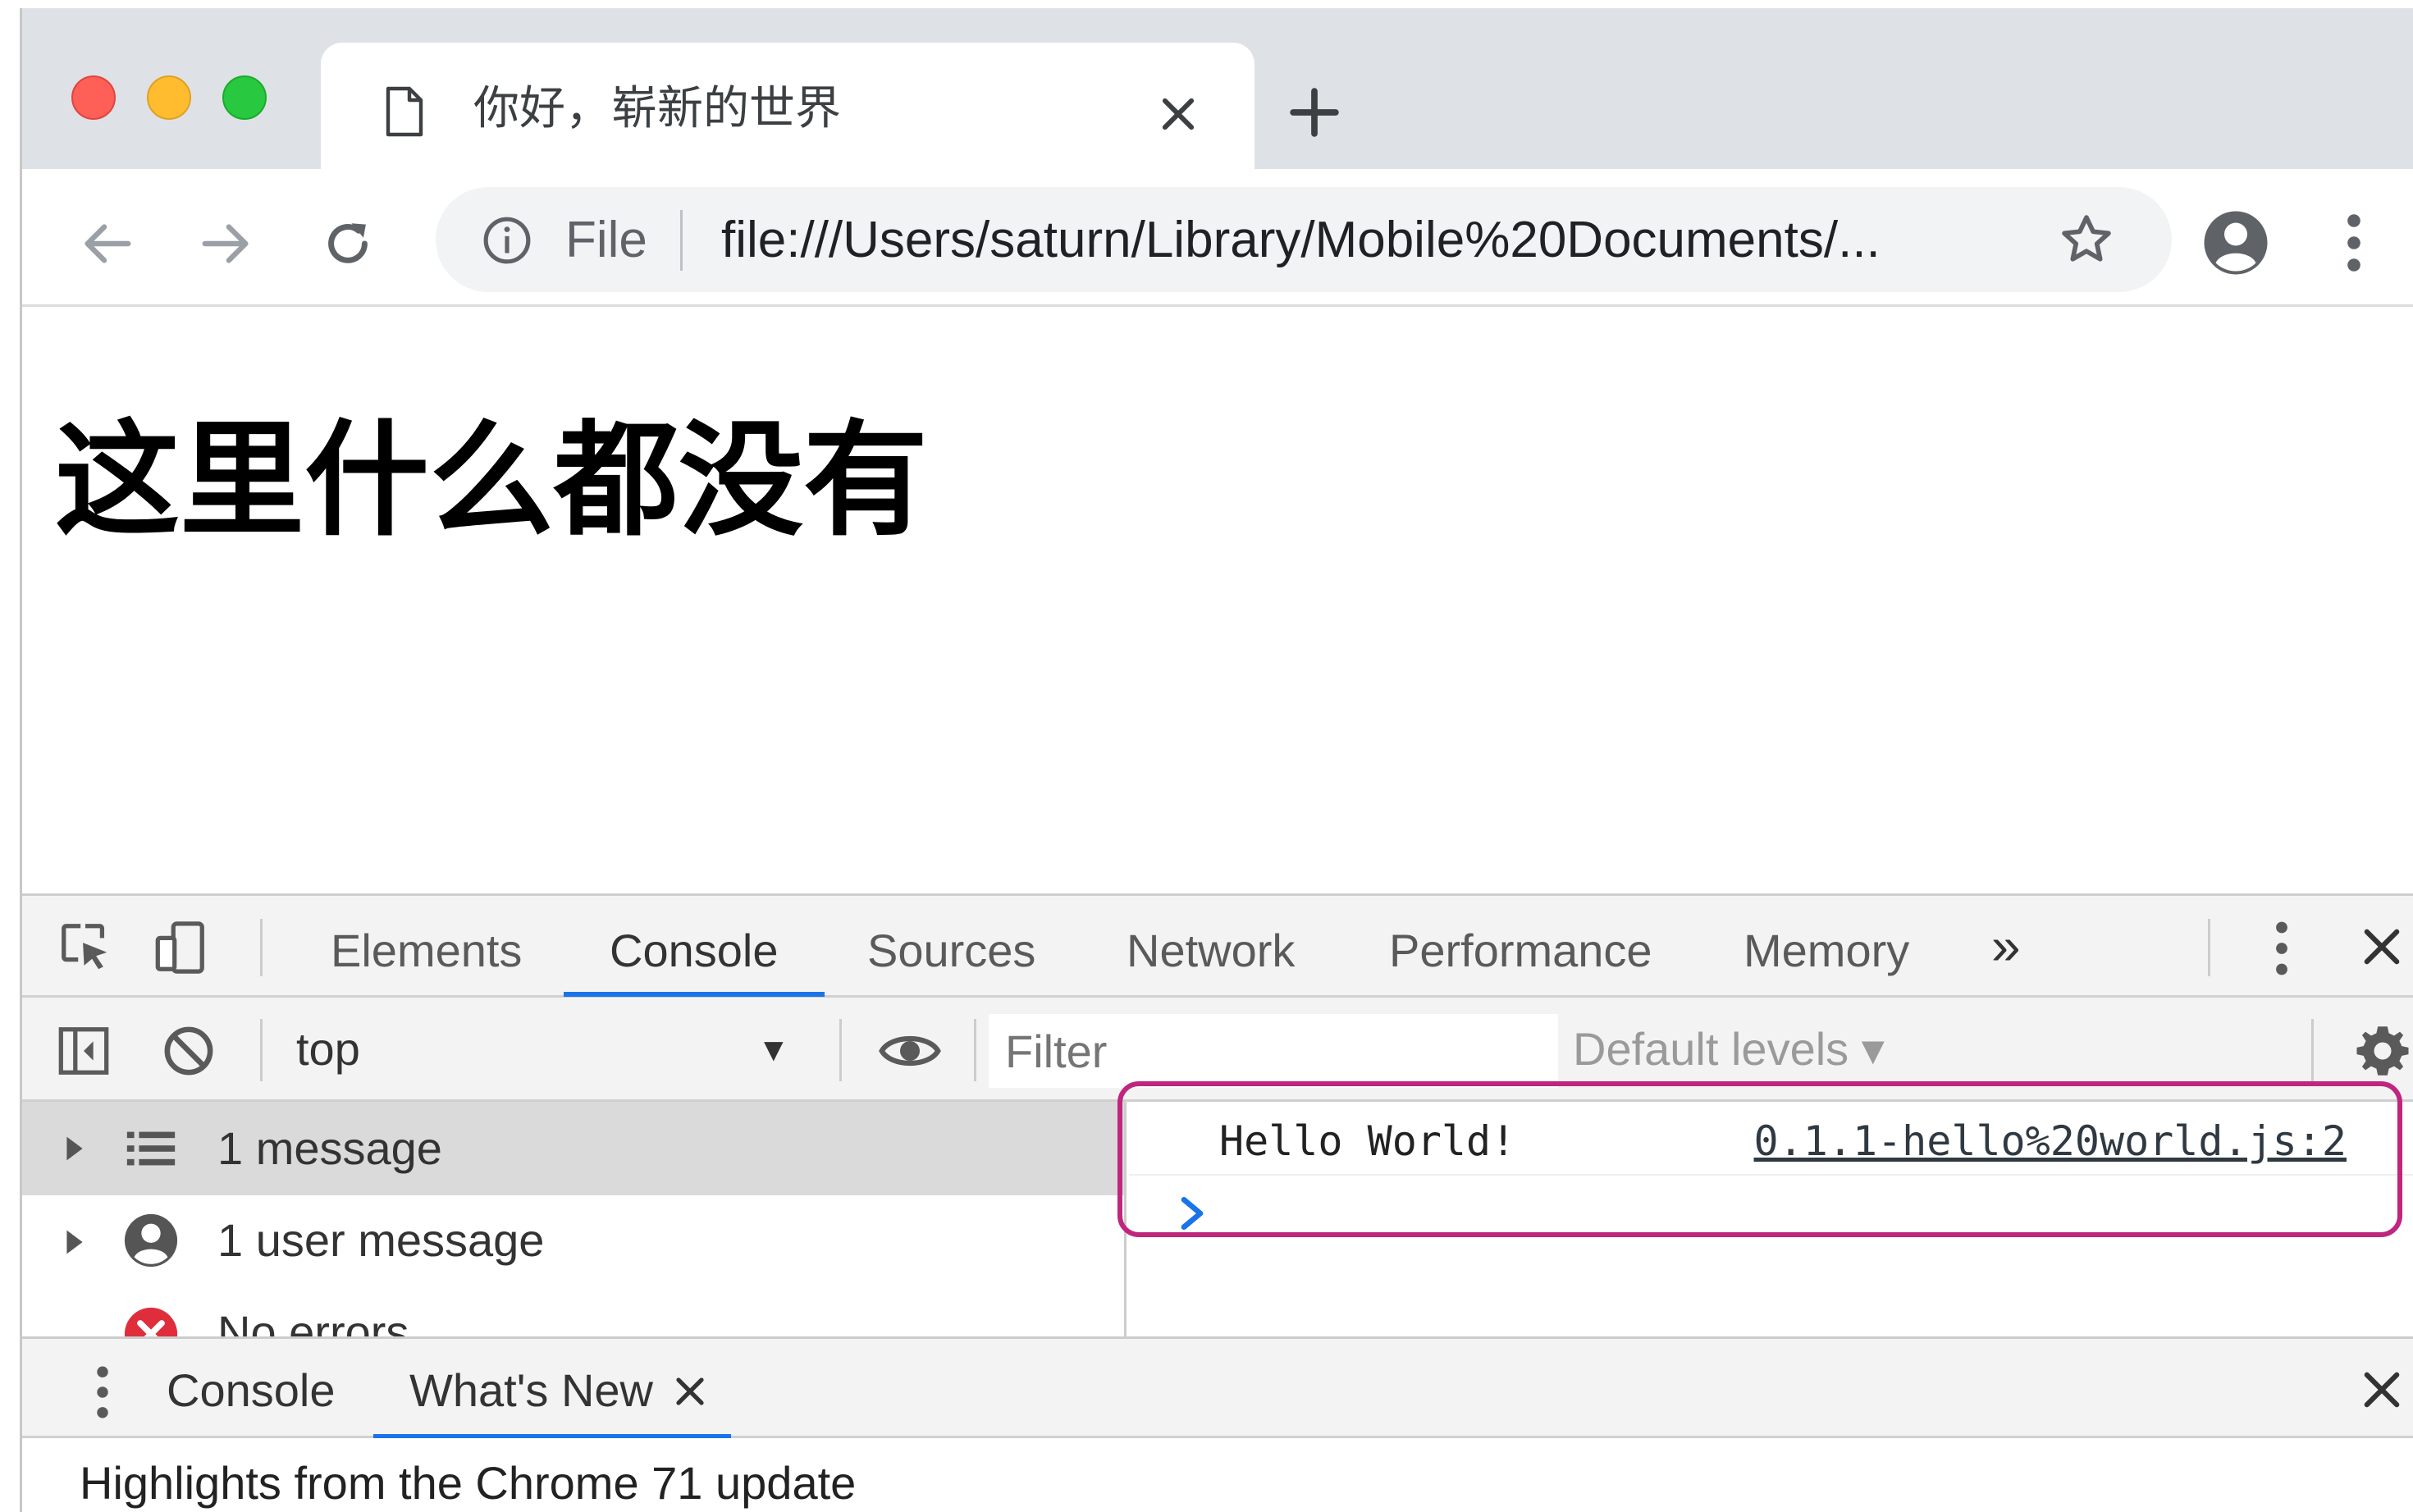 This screenshot has height=1512, width=2413. Describe the element at coordinates (2050, 1141) in the screenshot. I see `message-source-link: 0.1.1-hello%20world.js:2` at that location.